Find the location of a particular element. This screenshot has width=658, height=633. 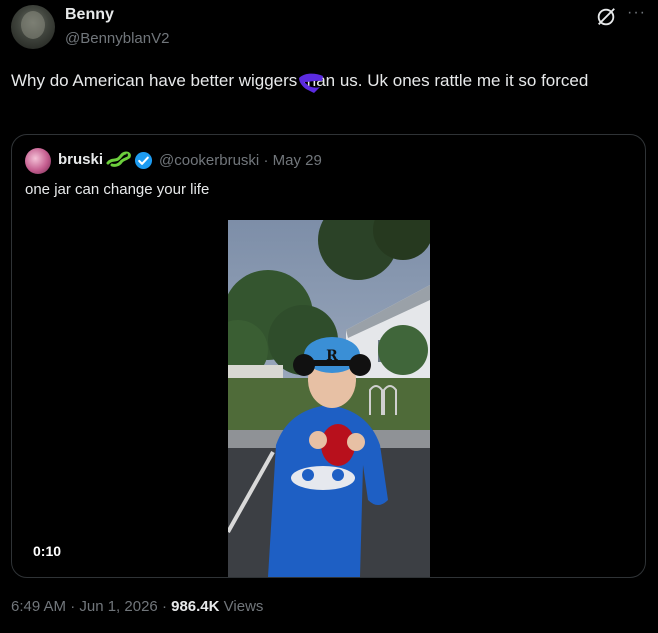

author-avatar is located at coordinates (33, 27).